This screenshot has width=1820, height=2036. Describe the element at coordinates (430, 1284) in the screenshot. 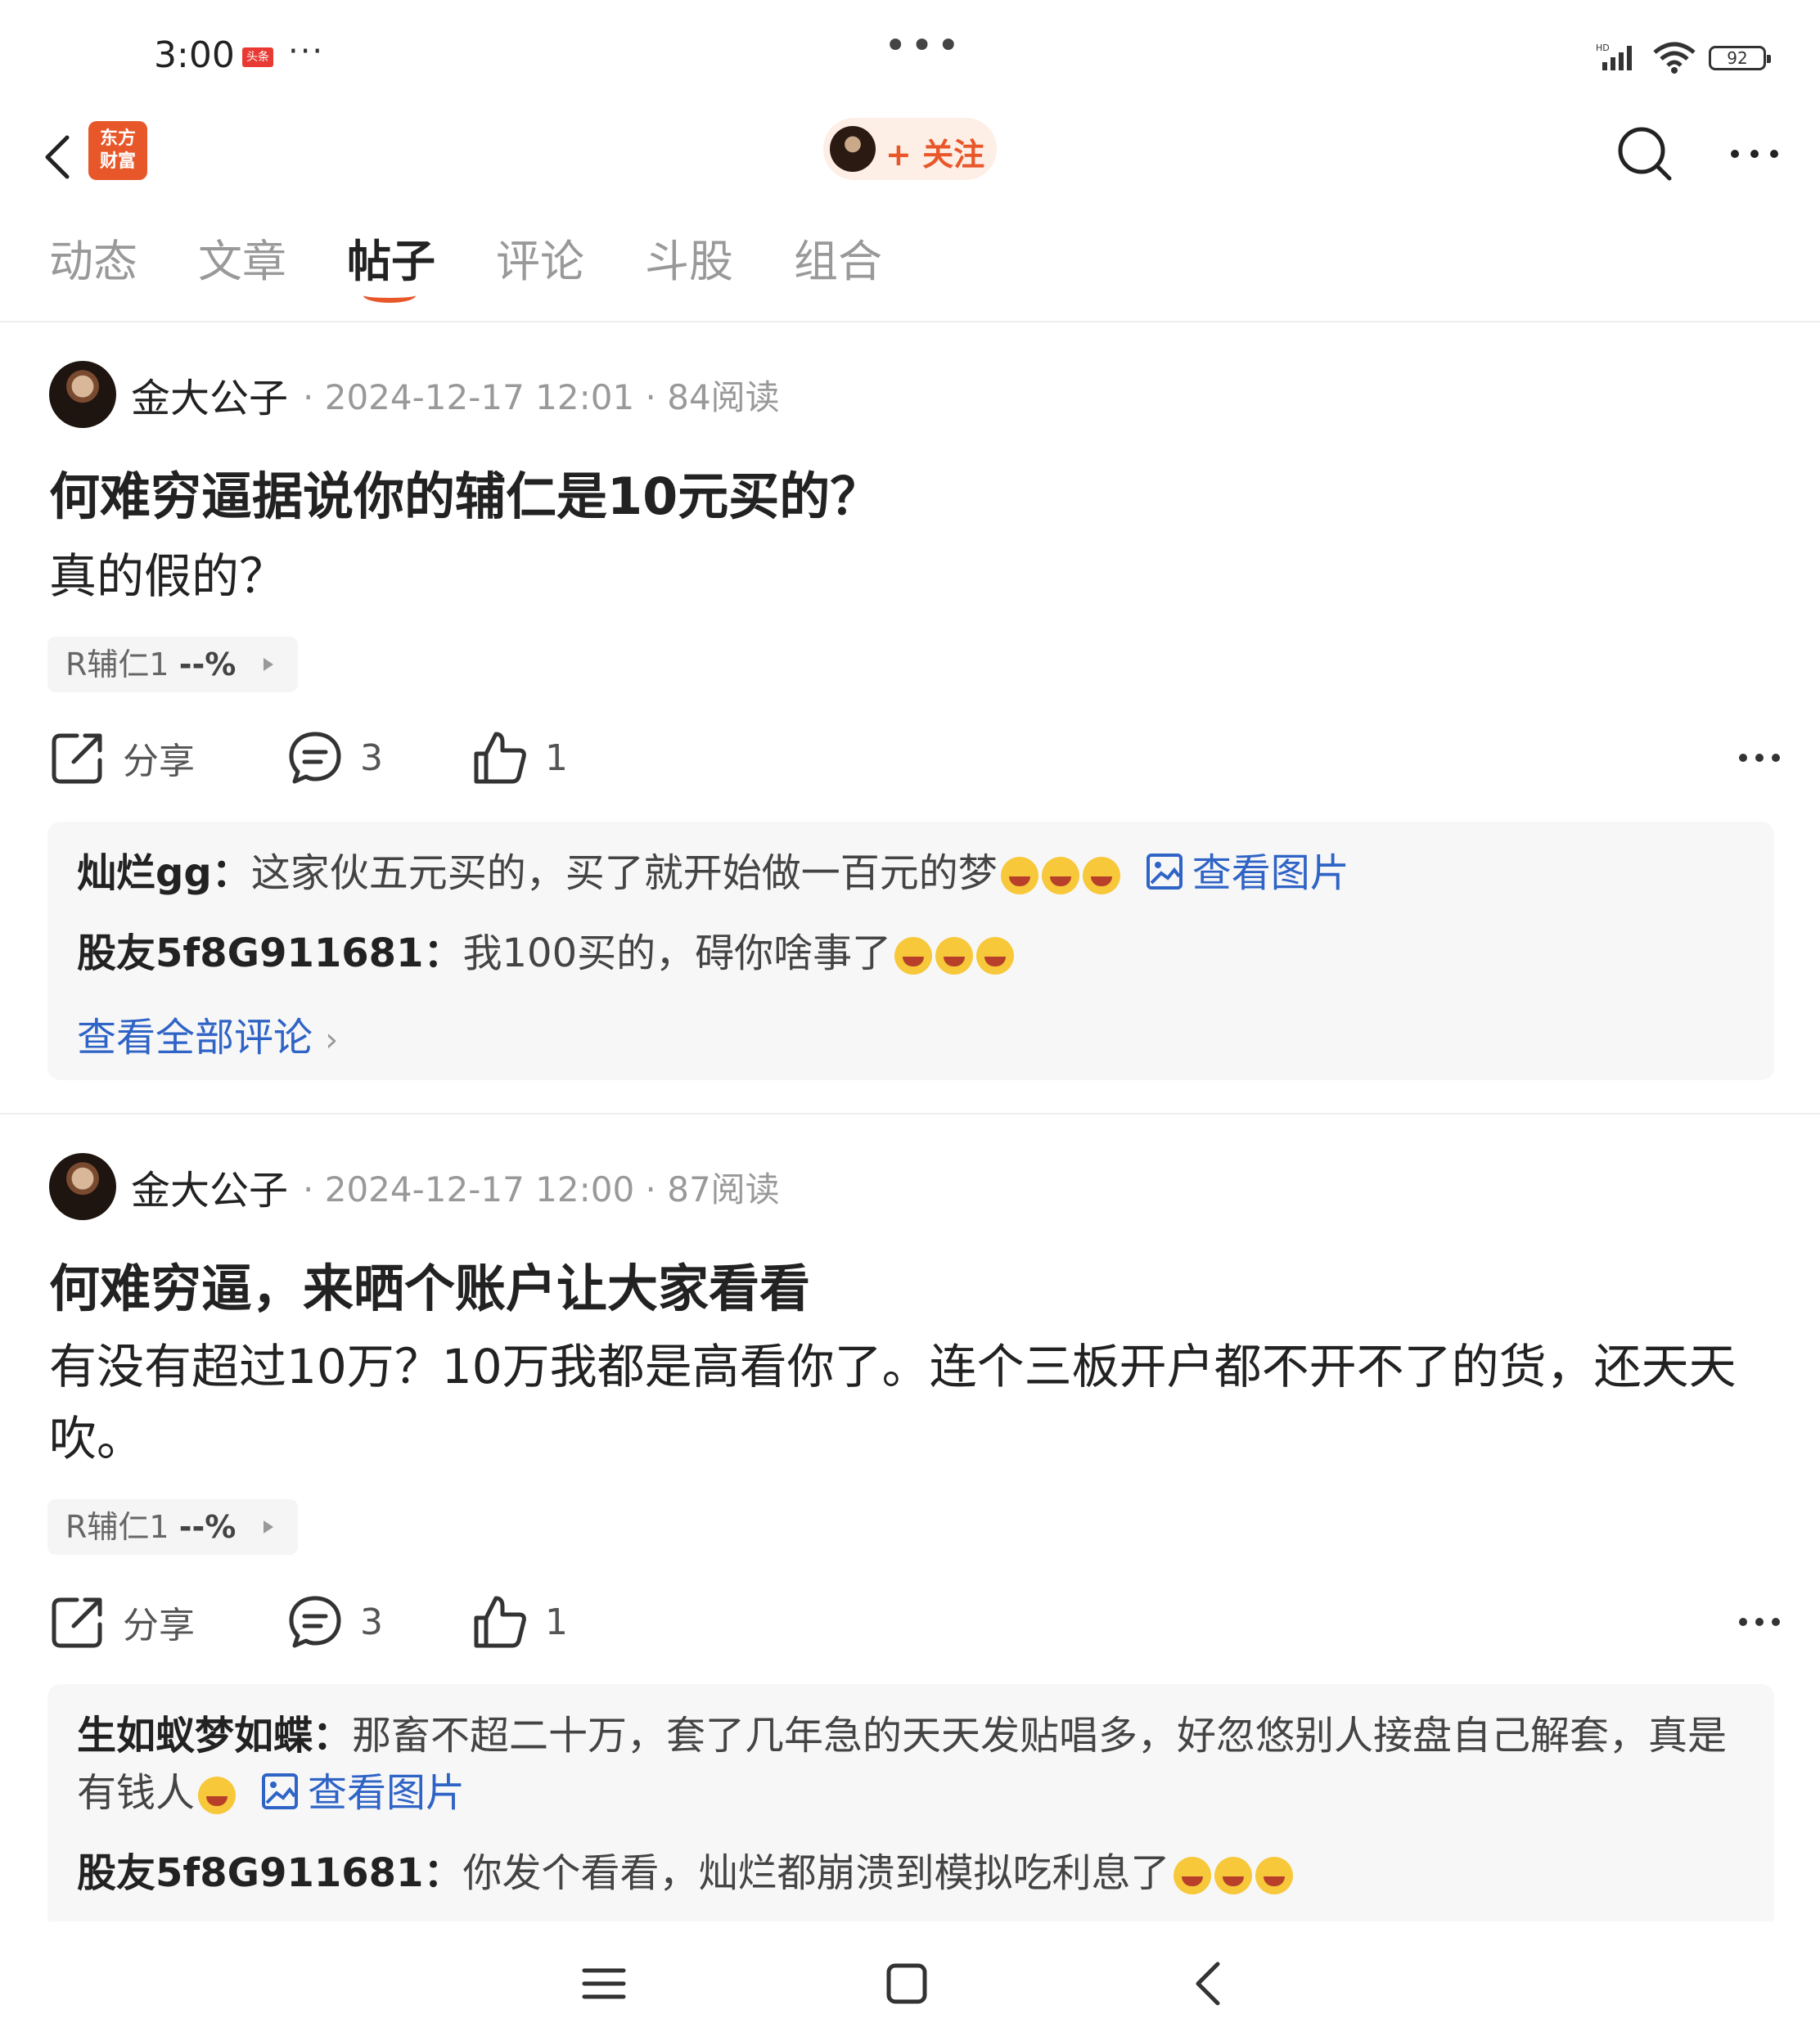

I see `post-title: 何难穷逼，来晒个账户让大家看看` at that location.